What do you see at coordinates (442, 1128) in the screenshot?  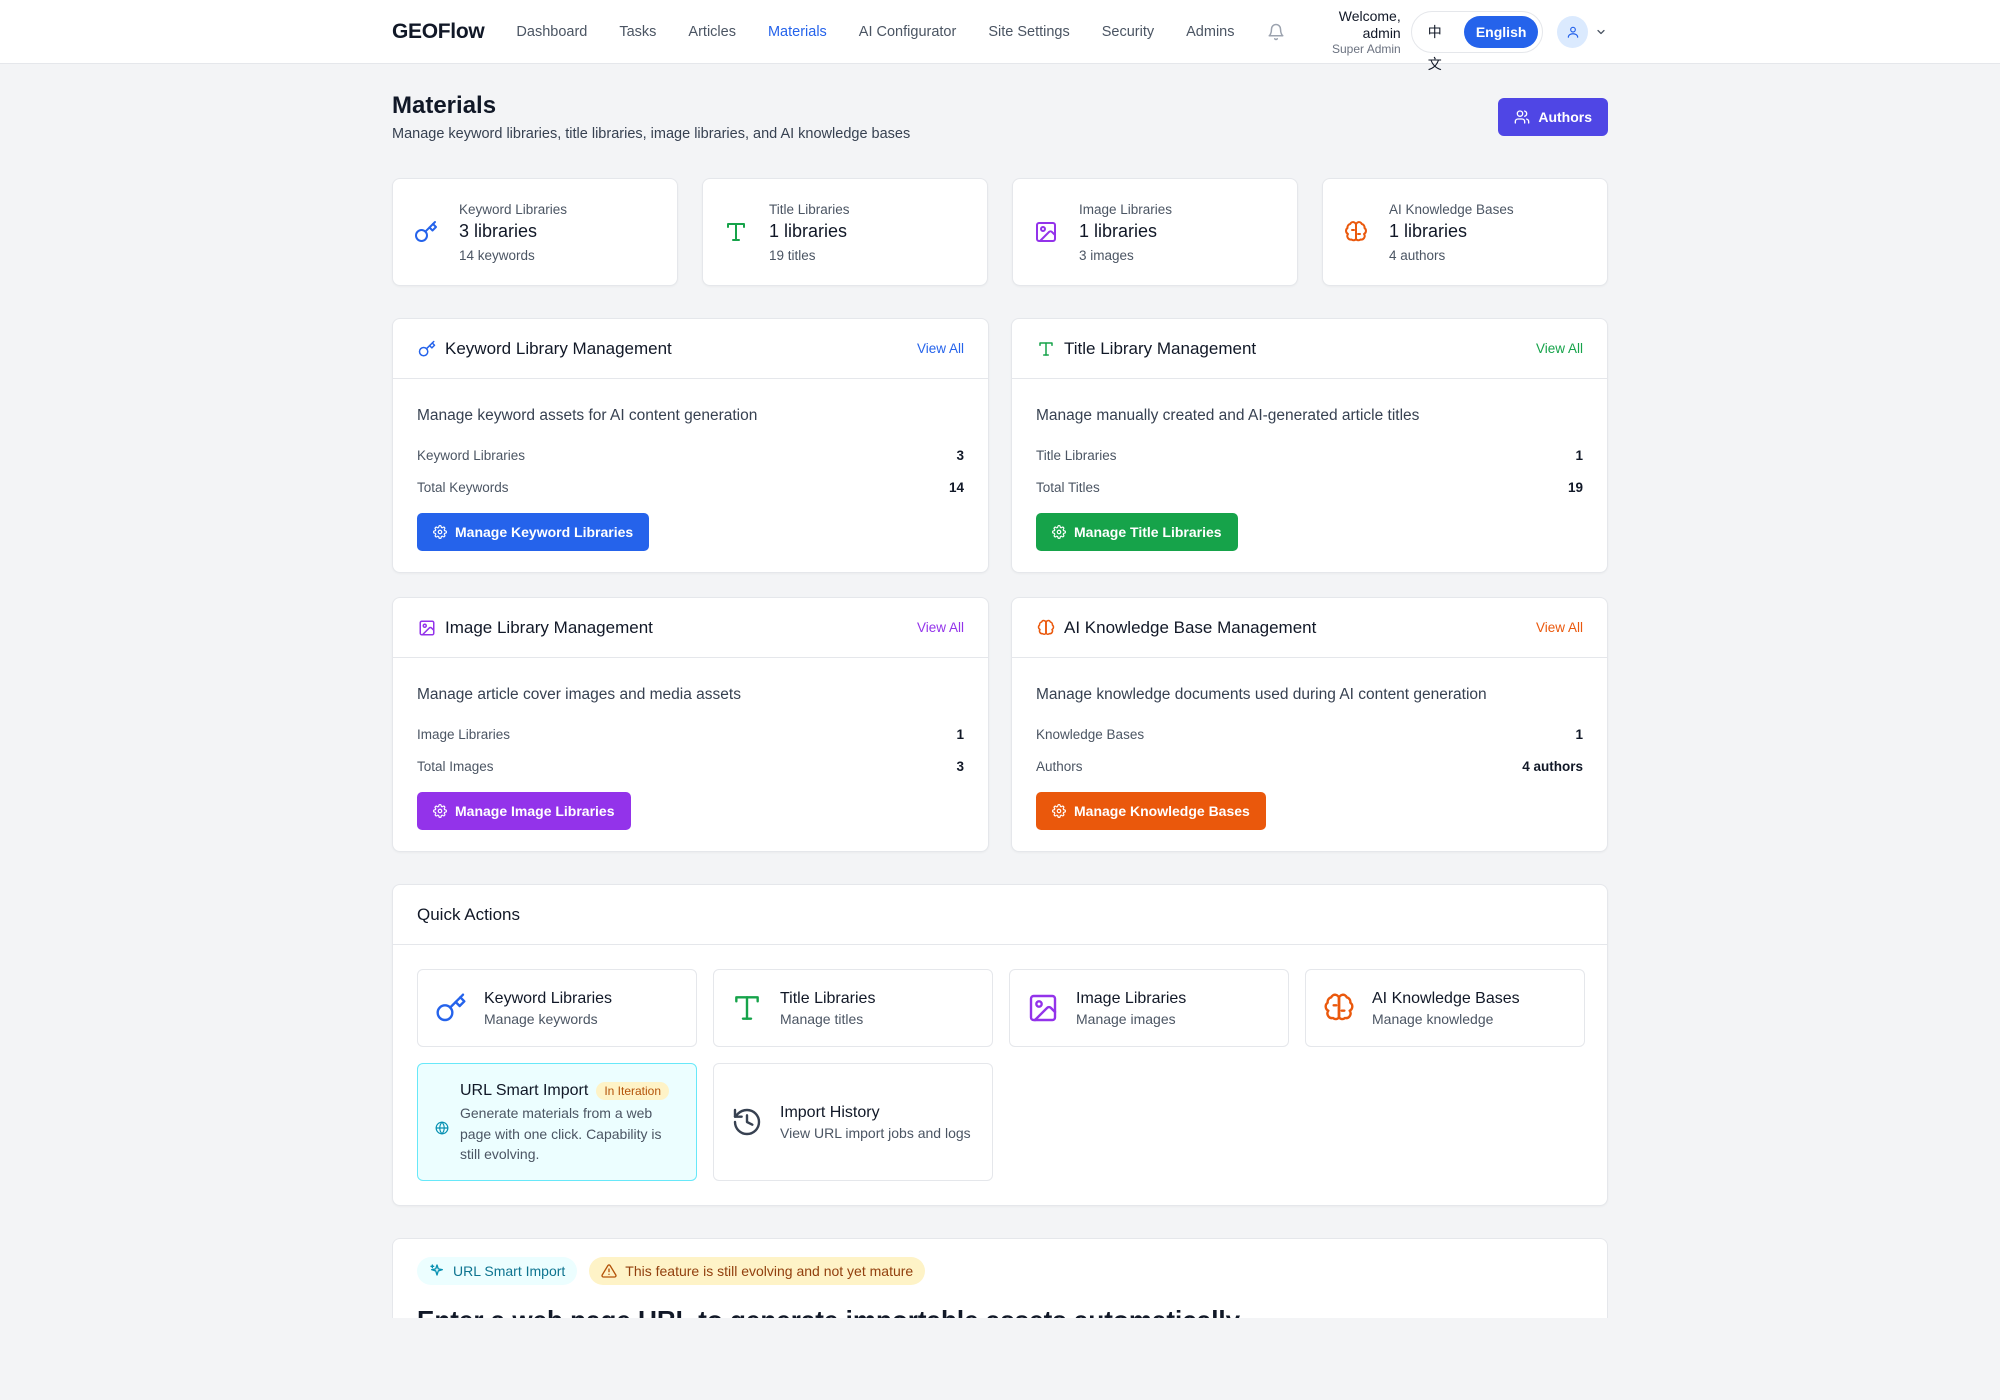 I see `globe-icon` at bounding box center [442, 1128].